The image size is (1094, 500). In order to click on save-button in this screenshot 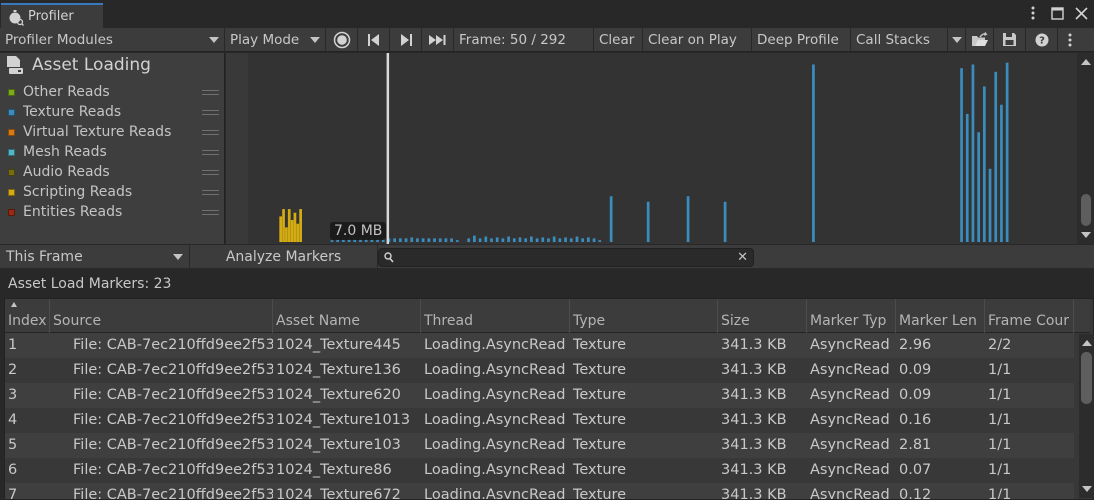, I will do `click(1010, 39)`.